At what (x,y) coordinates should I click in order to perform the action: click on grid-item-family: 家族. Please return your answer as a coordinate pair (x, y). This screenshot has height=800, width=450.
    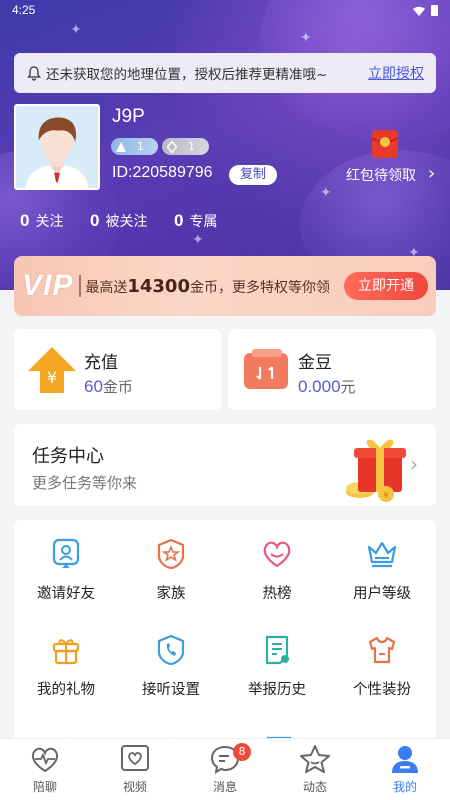
    Looking at the image, I should click on (171, 570).